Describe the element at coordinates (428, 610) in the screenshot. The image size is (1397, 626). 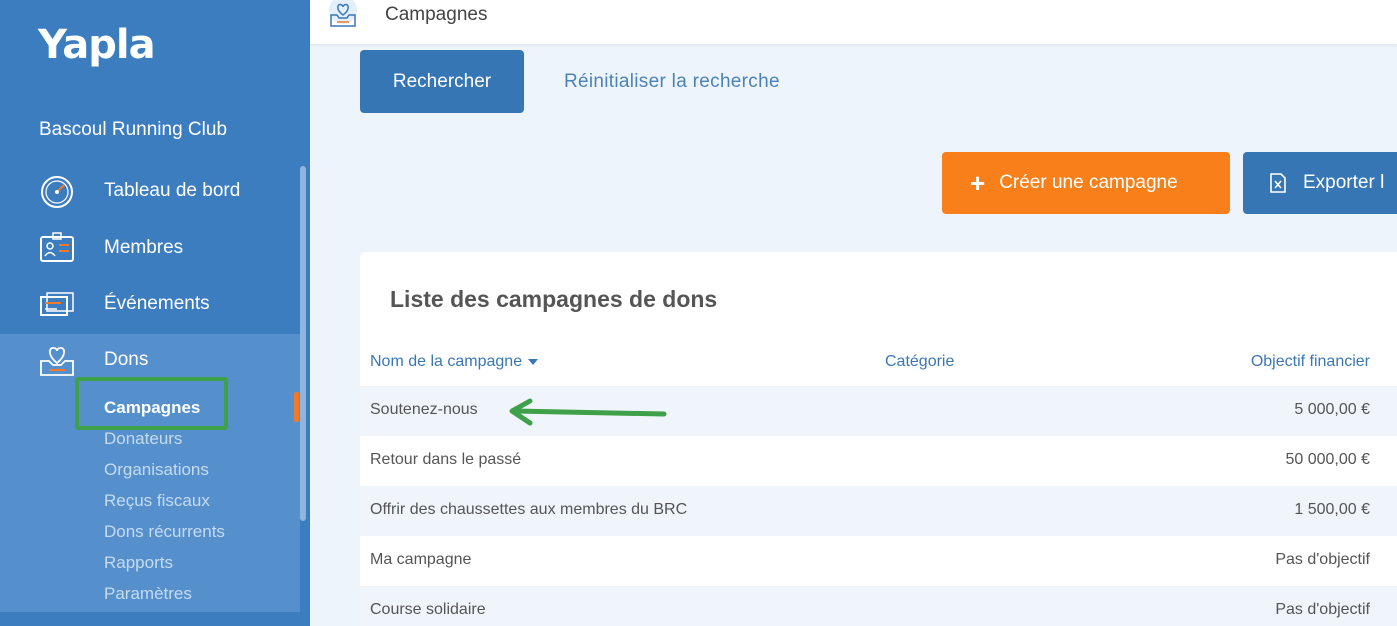
I see `campaign-name: Course solidaire` at that location.